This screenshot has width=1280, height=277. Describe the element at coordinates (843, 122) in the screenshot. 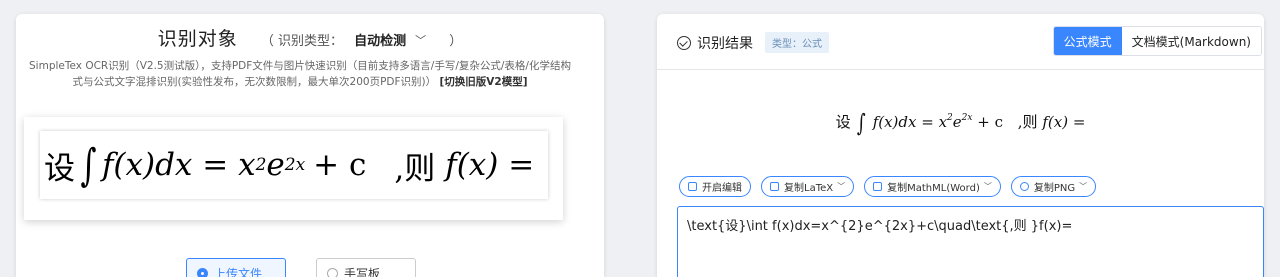

I see `rendered-text-pre: 设` at that location.